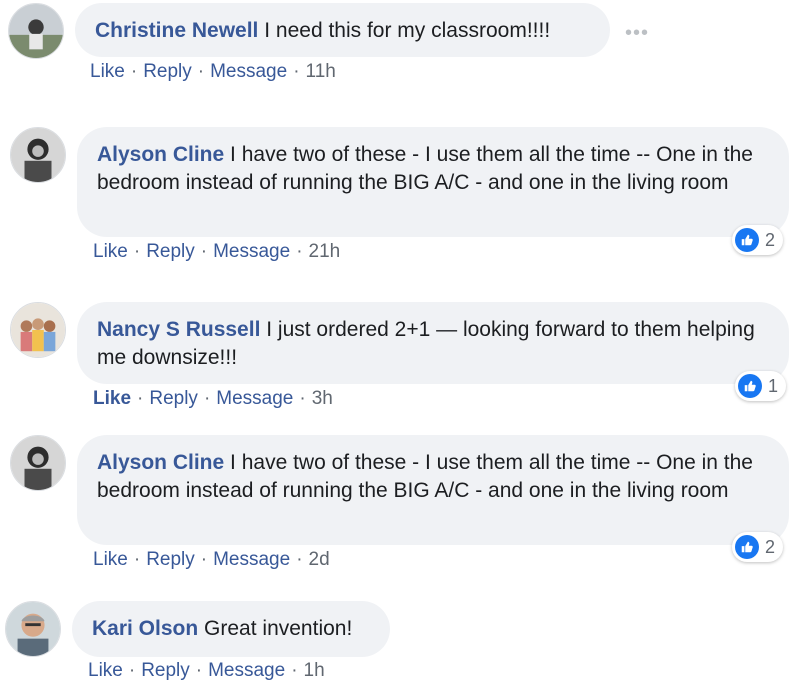 This screenshot has width=802, height=686. Describe the element at coordinates (213, 399) in the screenshot. I see `comment-actions: Like · Reply · Message · 3h` at that location.